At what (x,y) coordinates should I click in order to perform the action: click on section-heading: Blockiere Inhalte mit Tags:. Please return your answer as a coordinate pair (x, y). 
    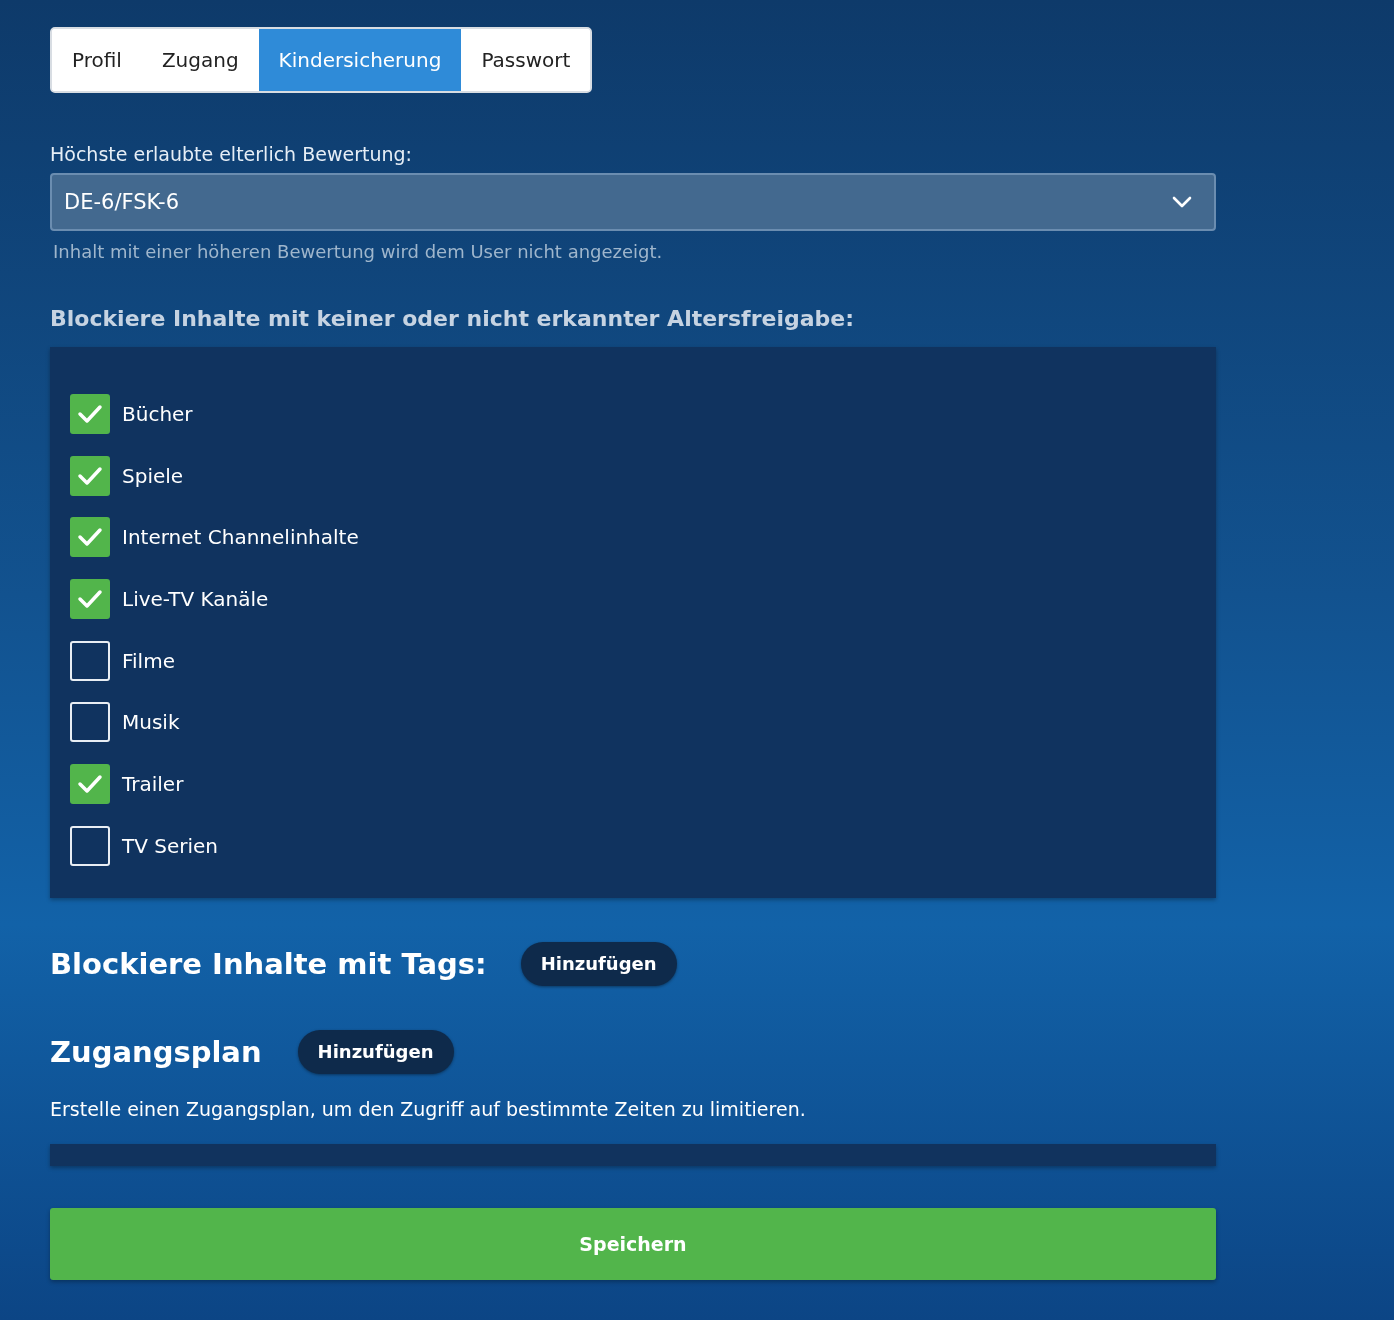
    Looking at the image, I should click on (268, 963).